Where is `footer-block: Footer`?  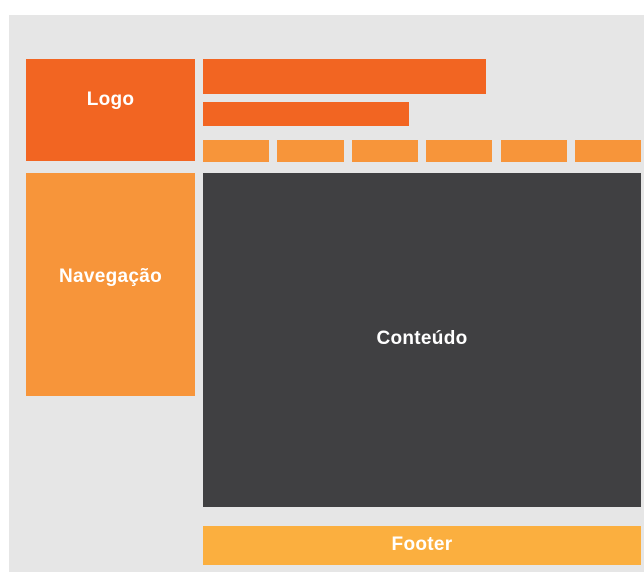
footer-block: Footer is located at coordinates (422, 545).